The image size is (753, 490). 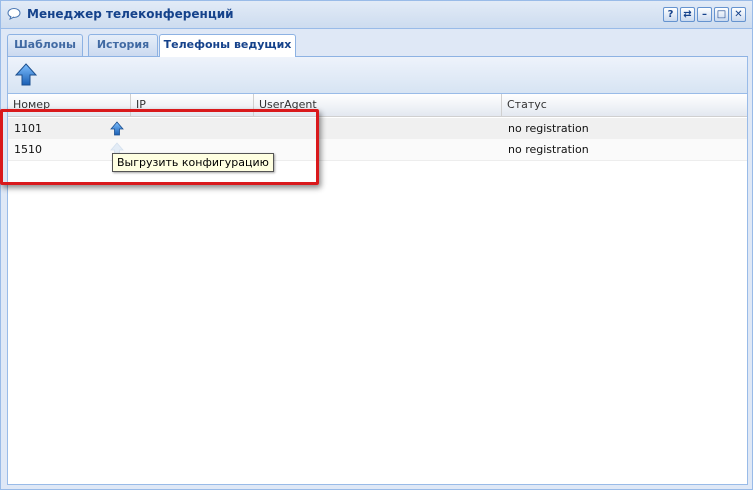 I want to click on help-icon: ?, so click(x=670, y=14).